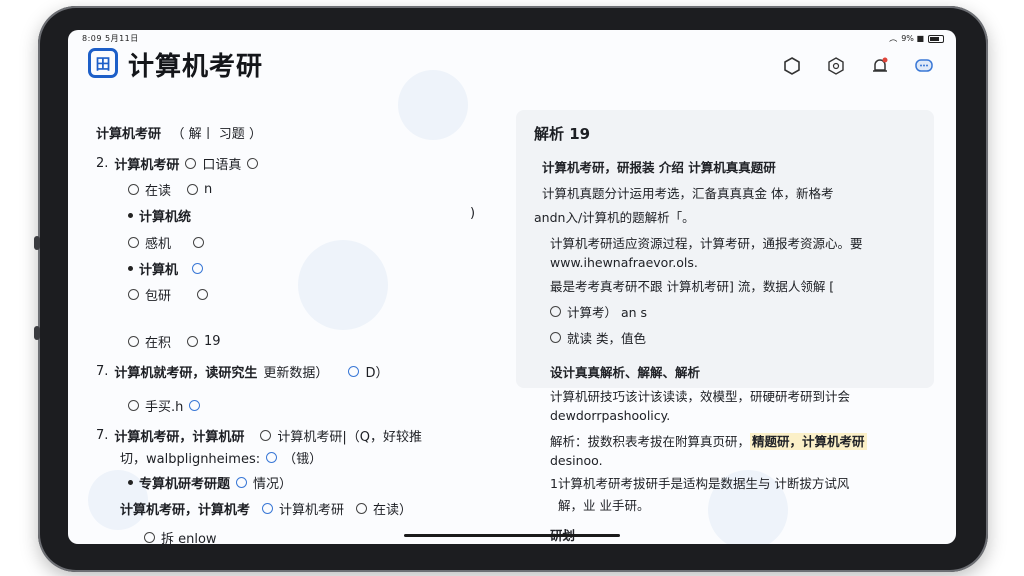 This screenshot has width=1024, height=576. Describe the element at coordinates (147, 165) in the screenshot. I see `question-text: 计算机考研` at that location.